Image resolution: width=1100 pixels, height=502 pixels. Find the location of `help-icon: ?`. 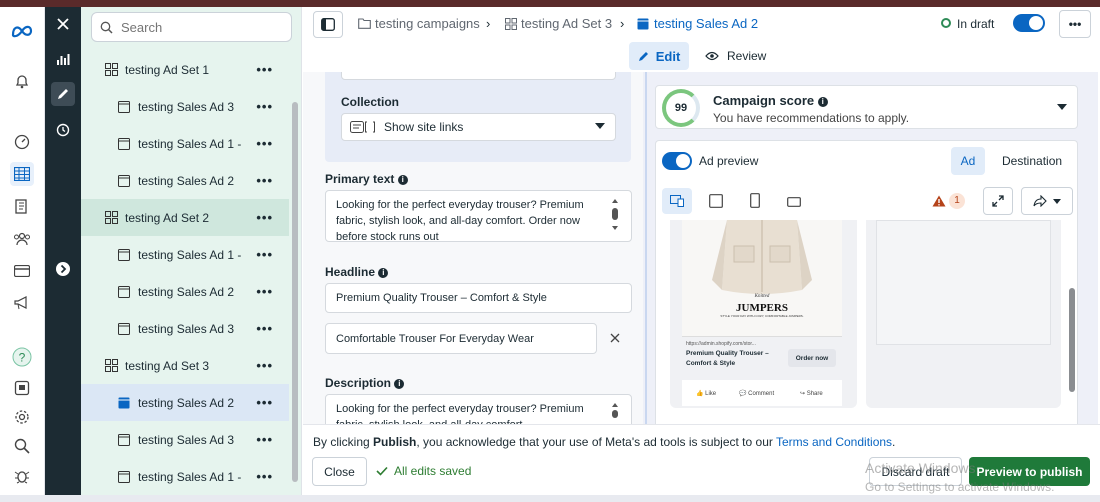

help-icon: ? is located at coordinates (22, 357).